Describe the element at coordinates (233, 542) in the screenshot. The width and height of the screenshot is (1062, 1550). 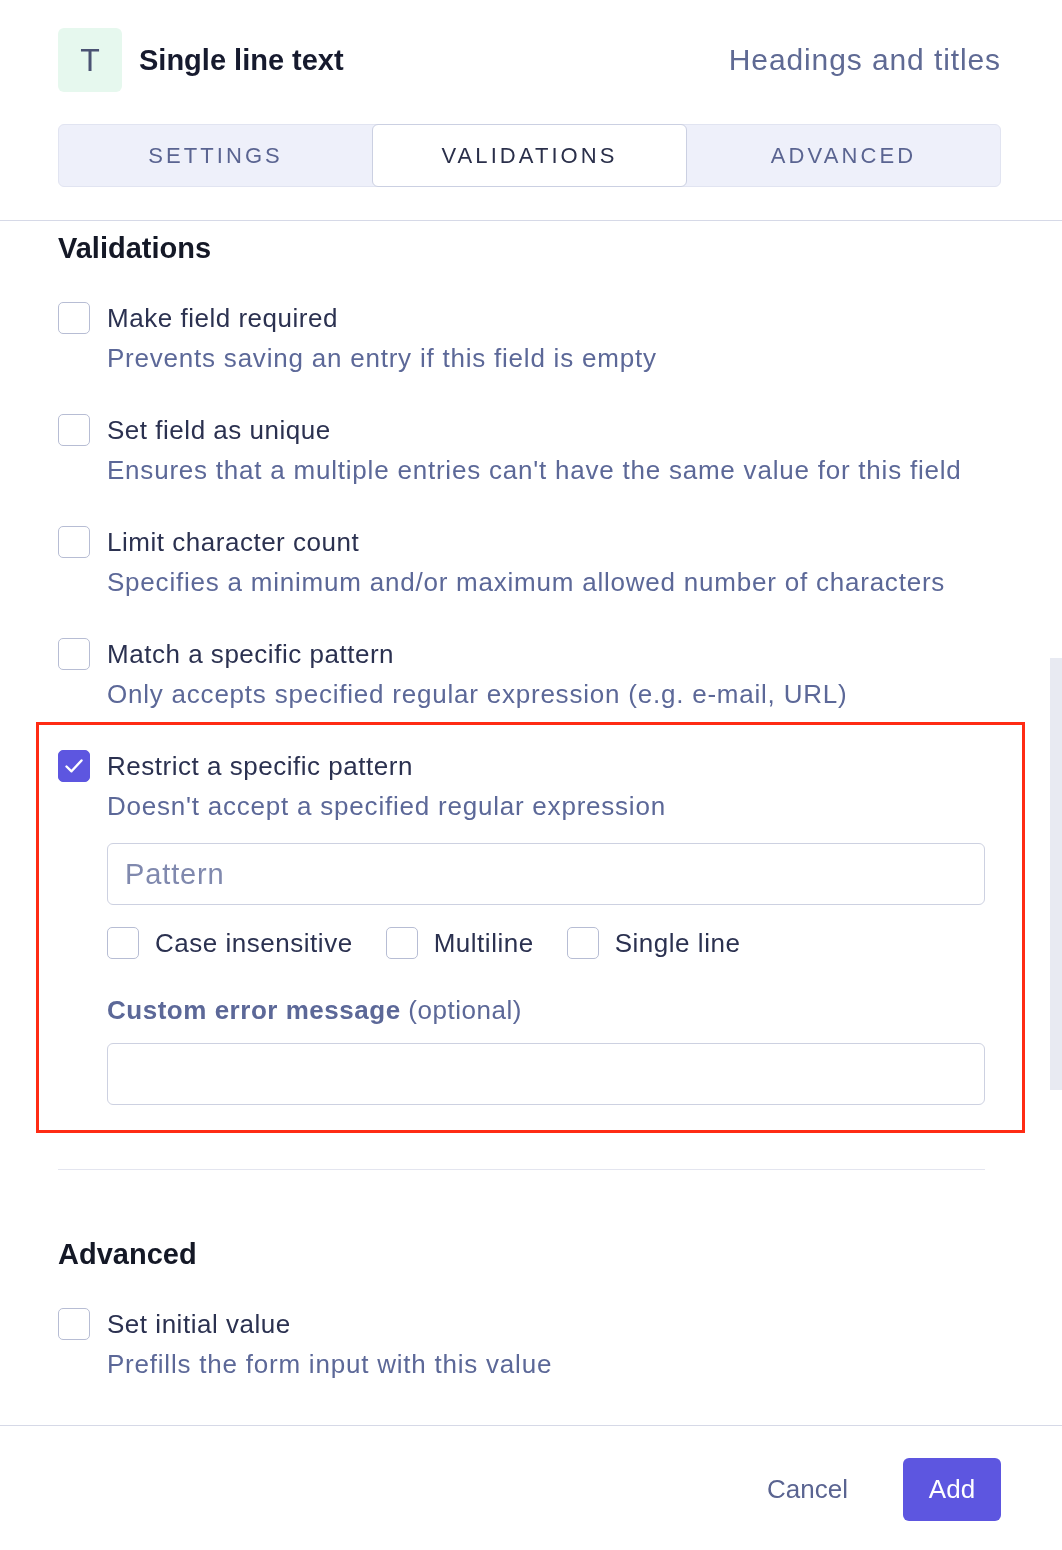
I see `option-label: Limit character count` at that location.